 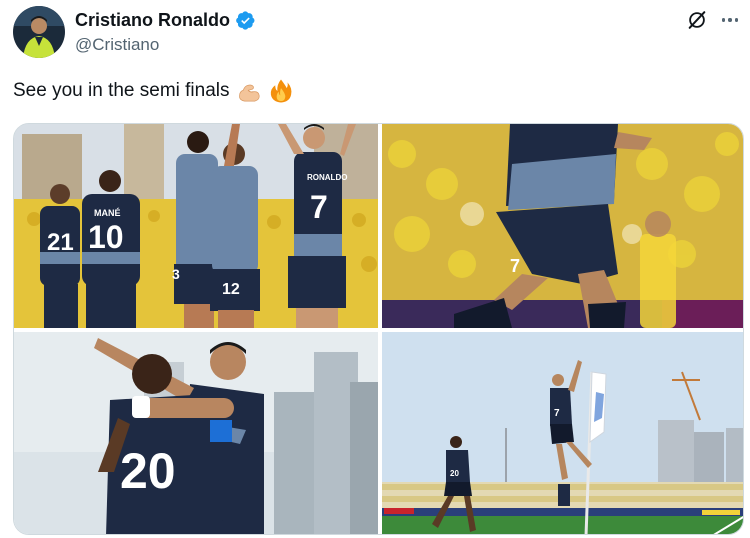 I want to click on svg-text: 21, so click(x=60, y=242).